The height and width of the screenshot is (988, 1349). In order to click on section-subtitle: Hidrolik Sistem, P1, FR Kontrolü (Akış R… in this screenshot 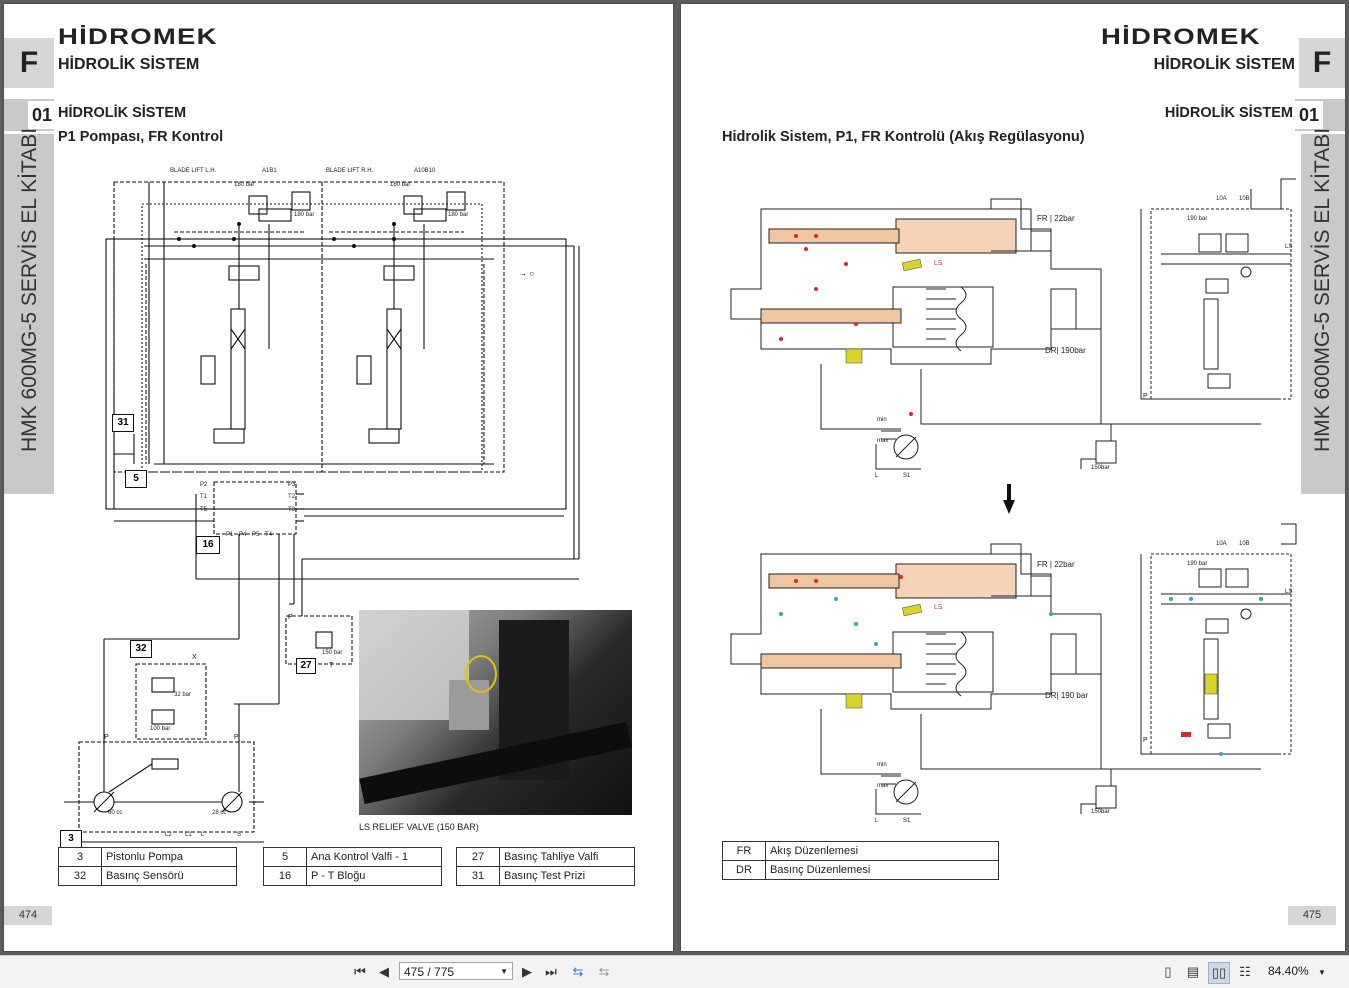, I will do `click(903, 137)`.